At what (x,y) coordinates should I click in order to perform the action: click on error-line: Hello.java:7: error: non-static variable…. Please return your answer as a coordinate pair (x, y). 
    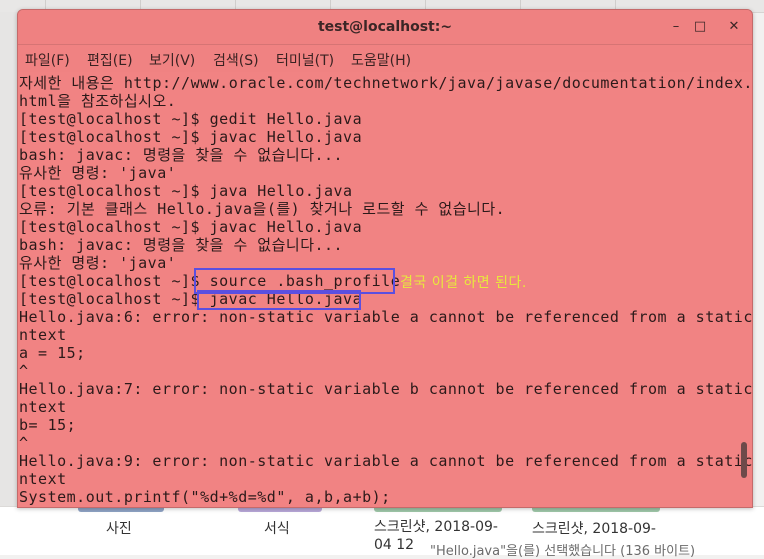
    Looking at the image, I should click on (386, 389).